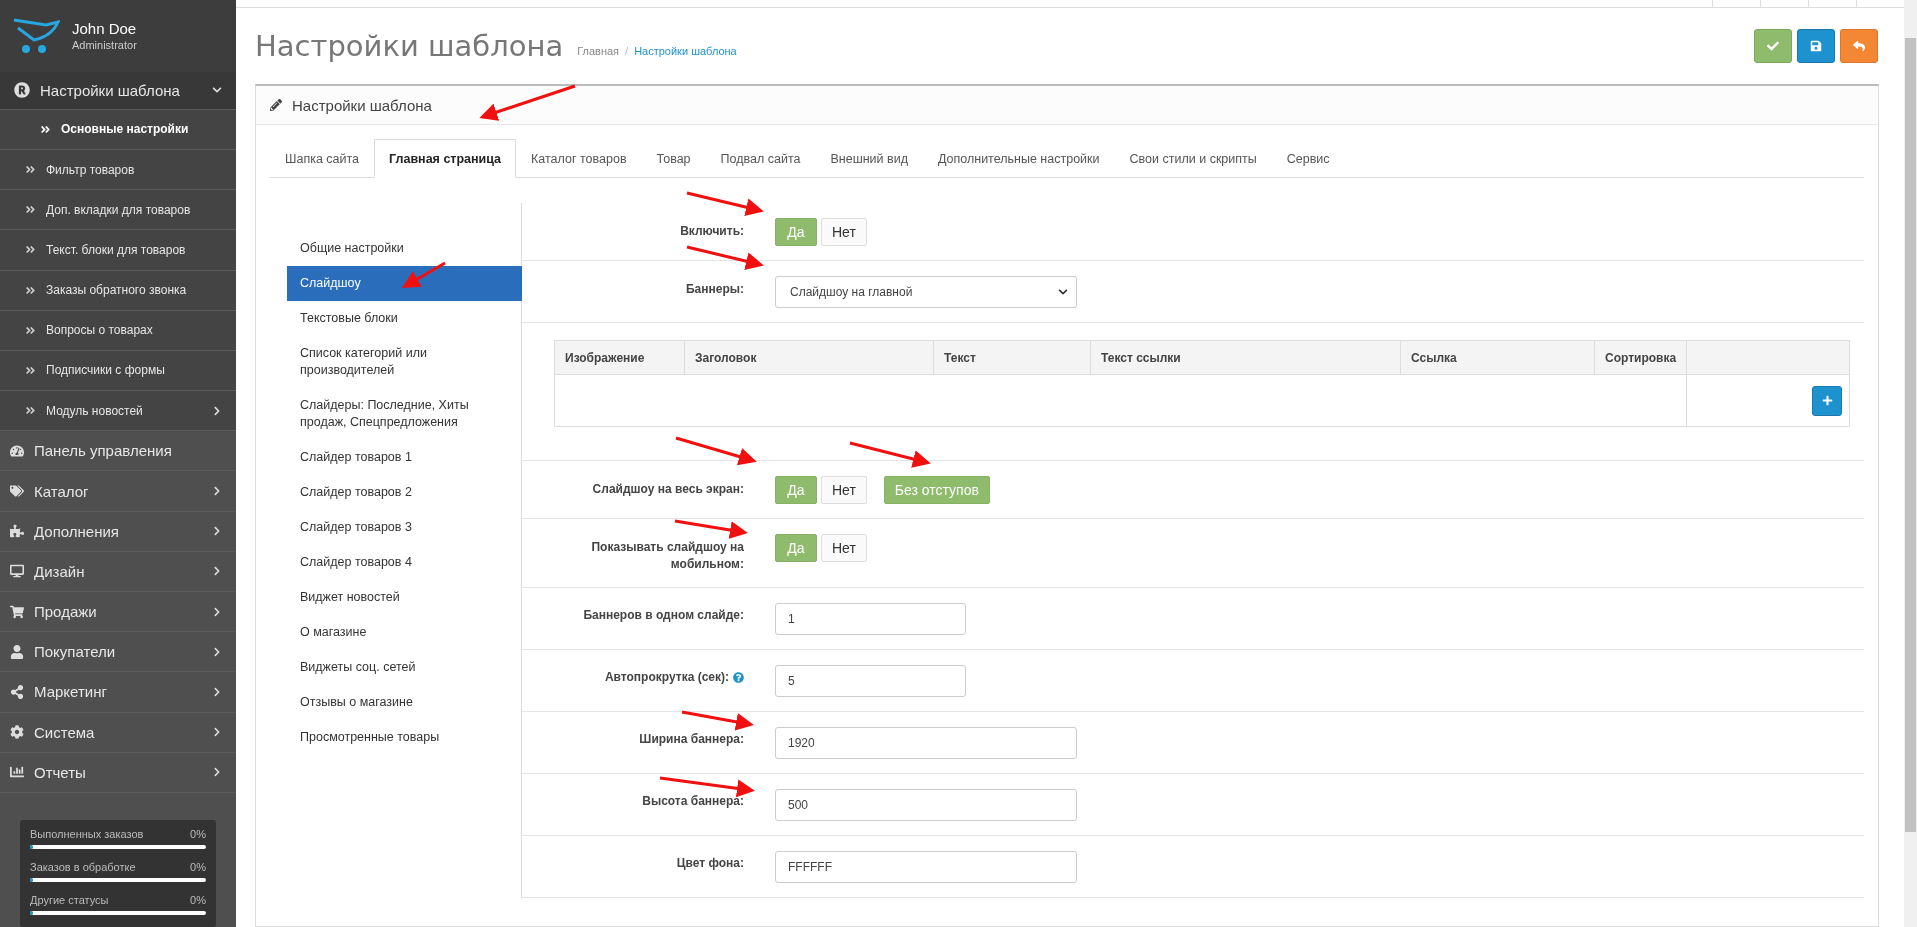  Describe the element at coordinates (666, 677) in the screenshot. I see `field-label: Автопрокрутка (сек):` at that location.